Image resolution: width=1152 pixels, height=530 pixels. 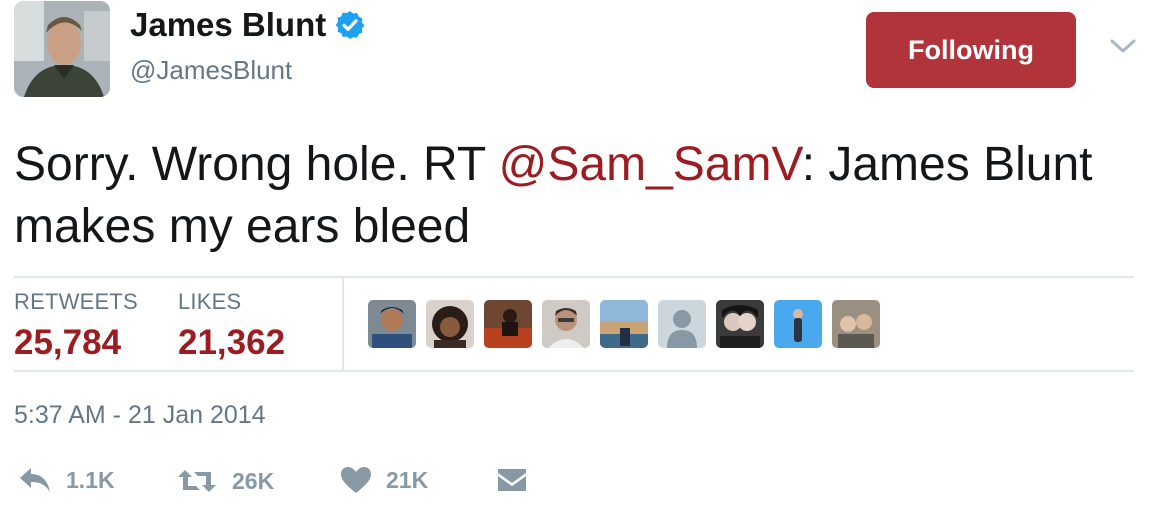 What do you see at coordinates (68, 342) in the screenshot?
I see `retweets-count: 25,784` at bounding box center [68, 342].